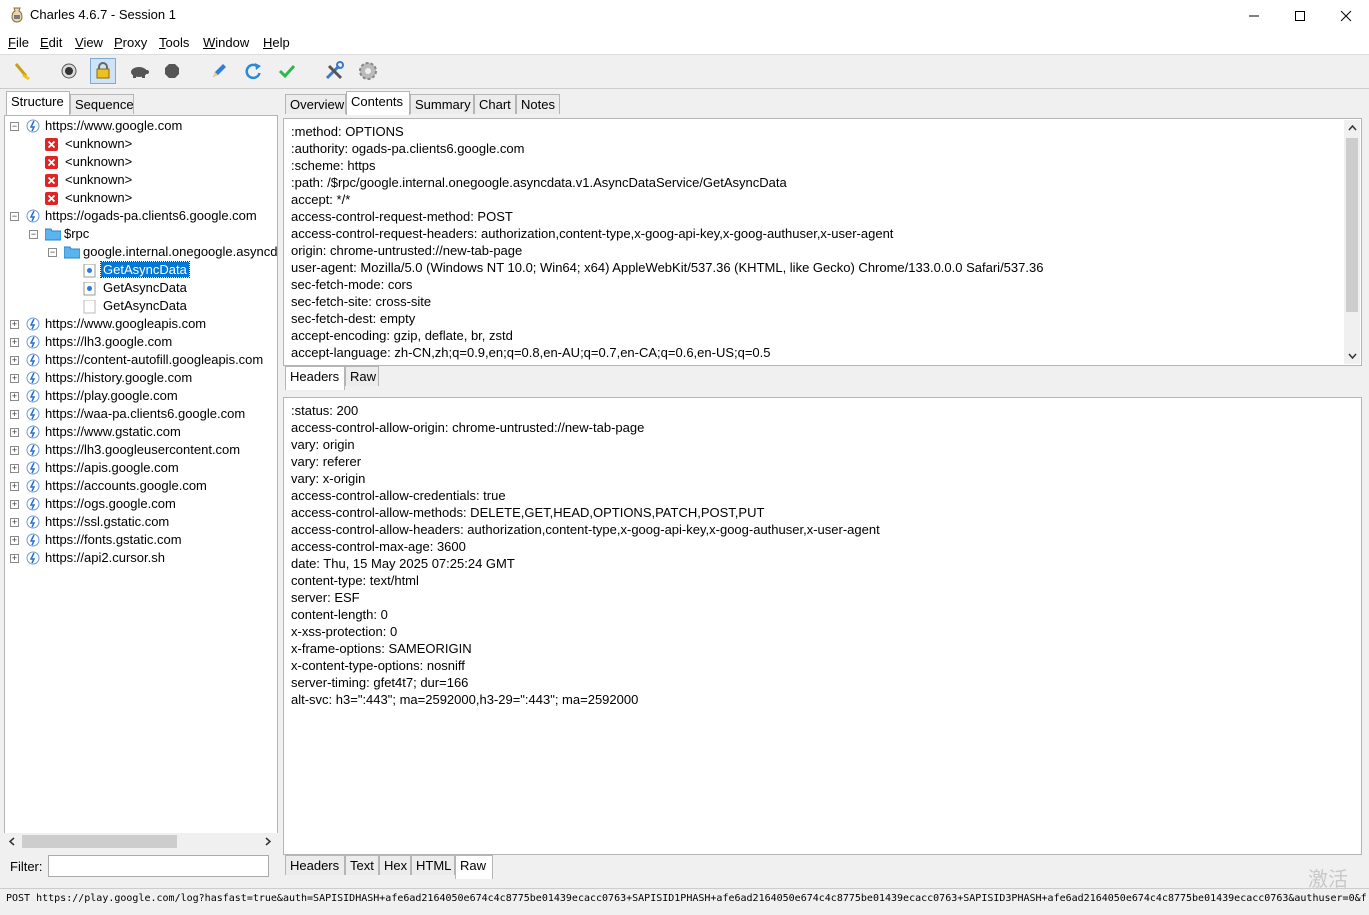 This screenshot has height=915, width=1369. Describe the element at coordinates (102, 104) in the screenshot. I see `tab-sequence: Sequence` at that location.